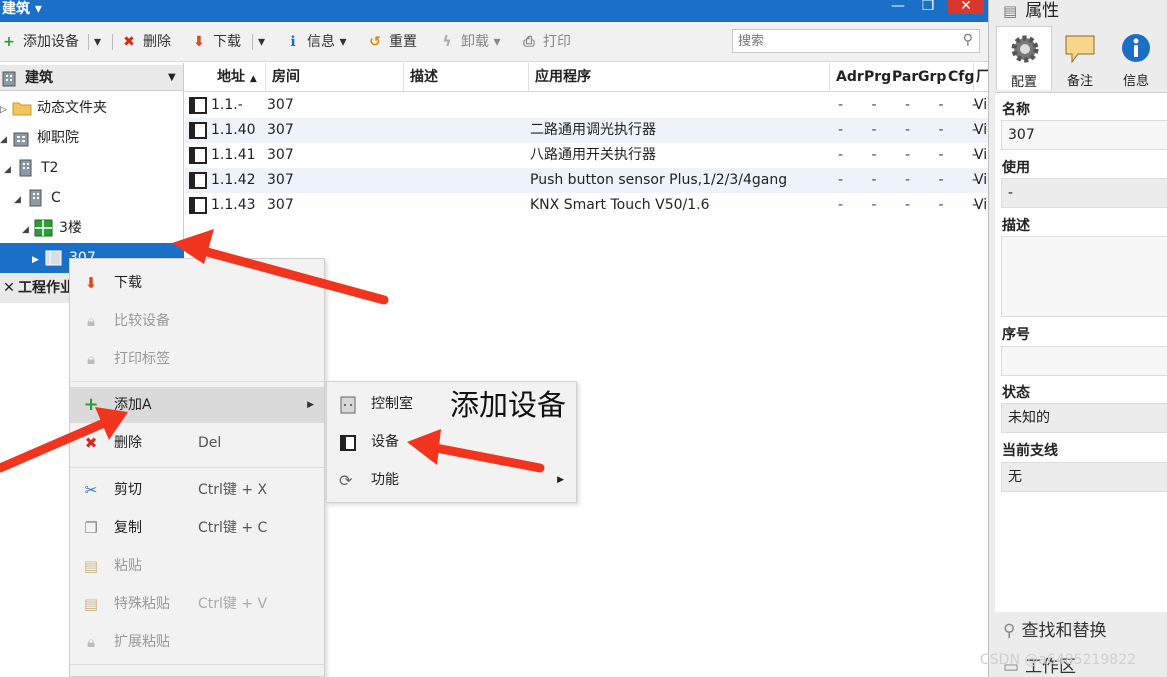 Image resolution: width=1167 pixels, height=677 pixels. I want to click on table-row: 1.1.- 307 - - - - - Vie, so click(590, 105).